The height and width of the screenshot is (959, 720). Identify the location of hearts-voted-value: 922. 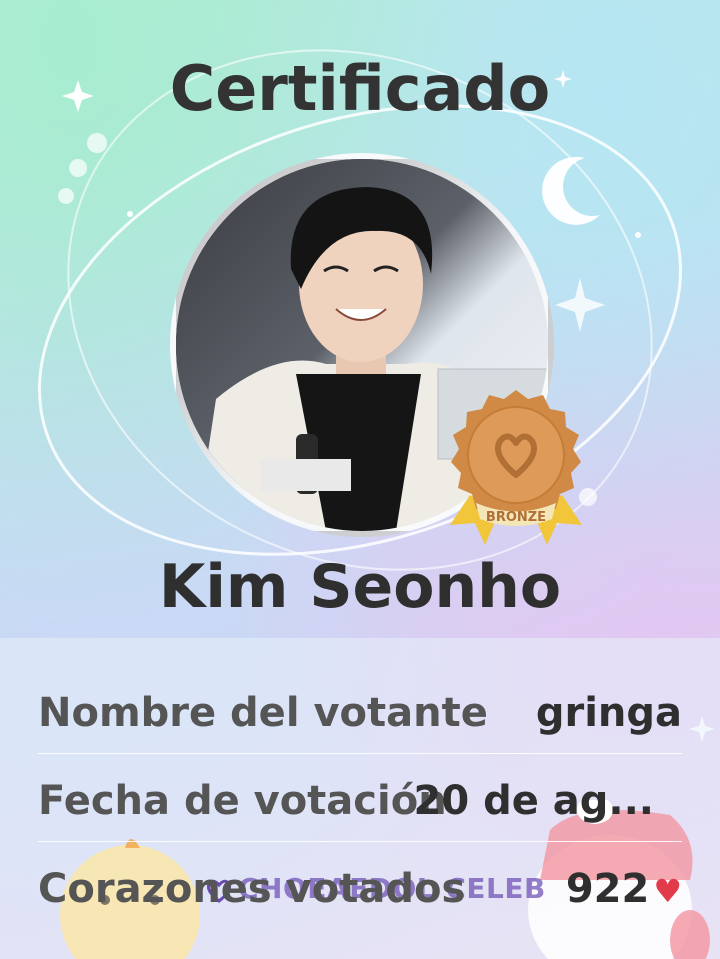
(607, 889).